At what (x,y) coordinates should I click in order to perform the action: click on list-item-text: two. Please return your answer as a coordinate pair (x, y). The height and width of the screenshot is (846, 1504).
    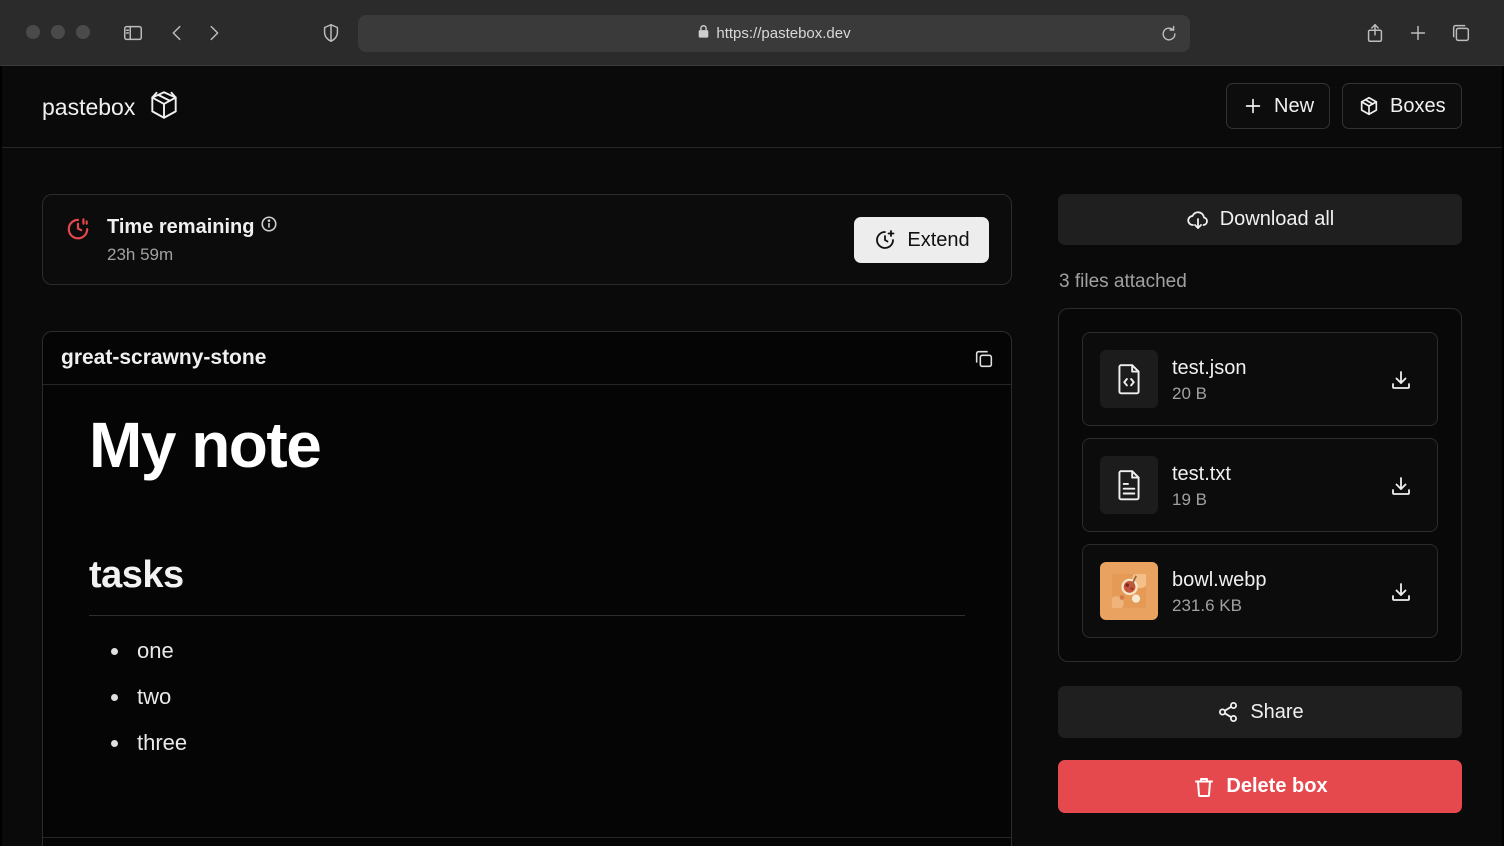
    Looking at the image, I should click on (154, 696).